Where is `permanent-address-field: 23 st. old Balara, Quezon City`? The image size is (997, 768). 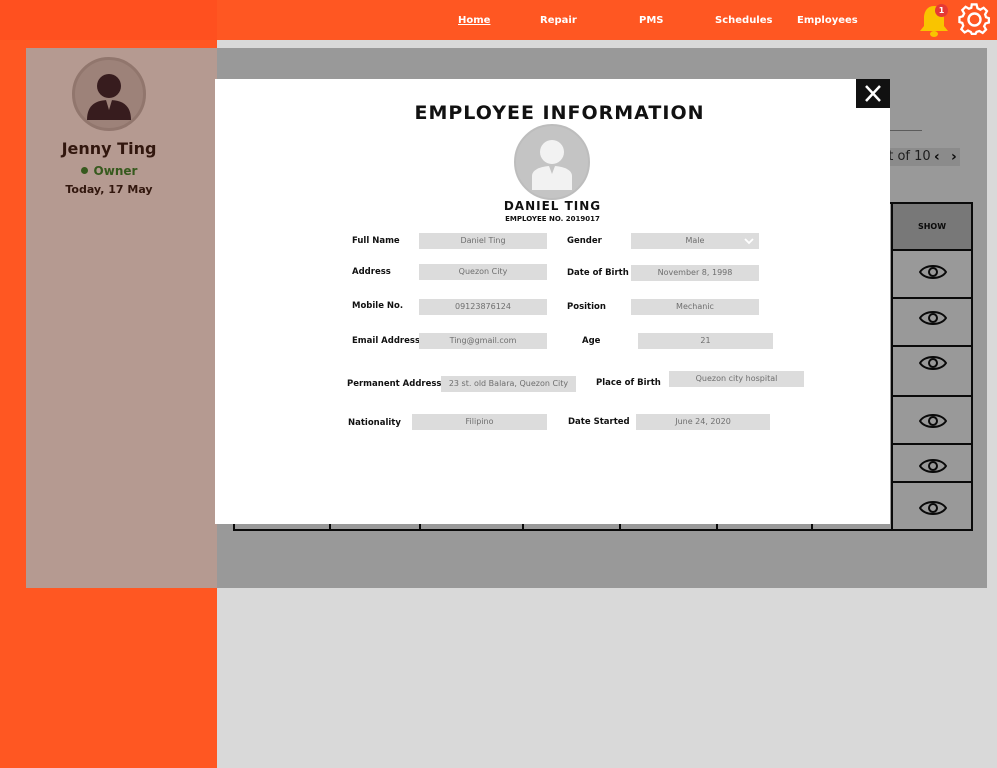
permanent-address-field: 23 st. old Balara, Quezon City is located at coordinates (508, 384).